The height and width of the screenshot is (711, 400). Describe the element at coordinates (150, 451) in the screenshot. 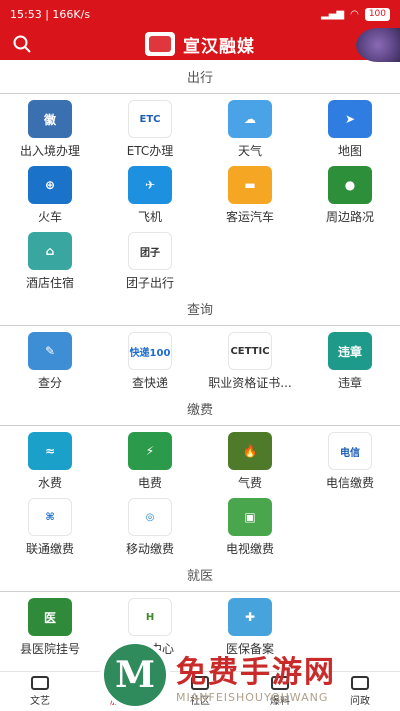

I see `electricity-icon: ⚡` at that location.